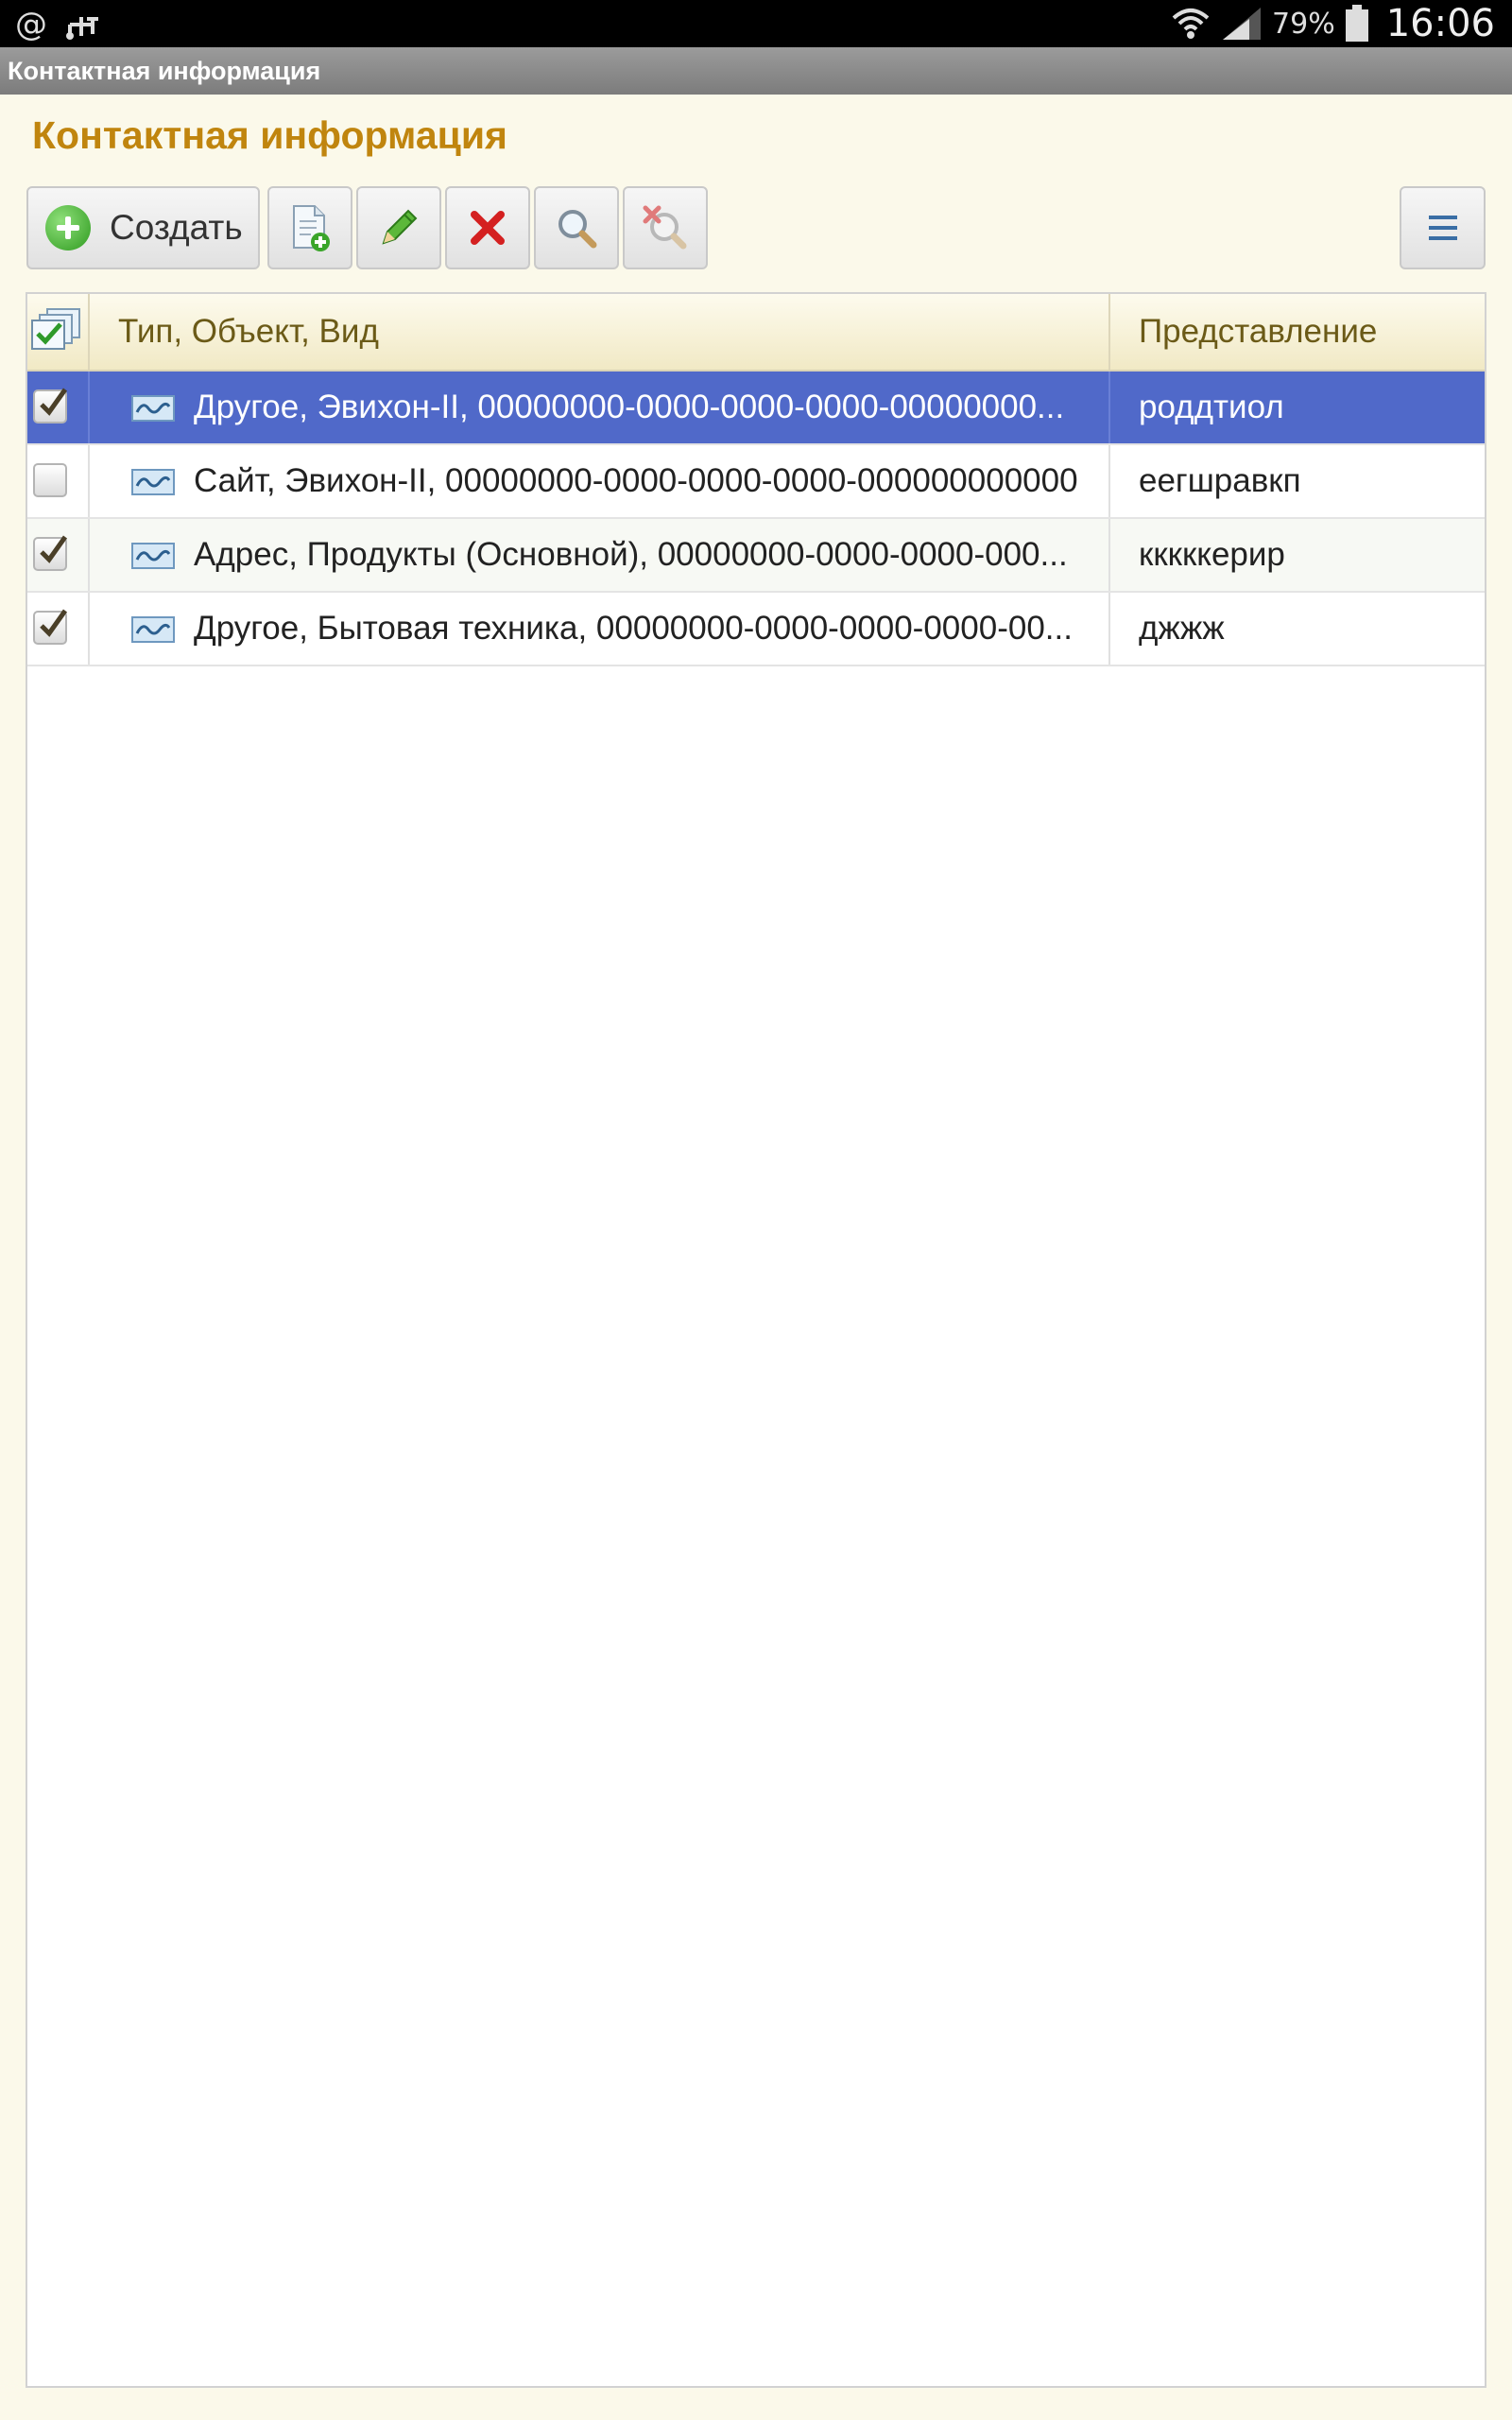 The height and width of the screenshot is (2420, 1512). I want to click on edit-button, so click(398, 227).